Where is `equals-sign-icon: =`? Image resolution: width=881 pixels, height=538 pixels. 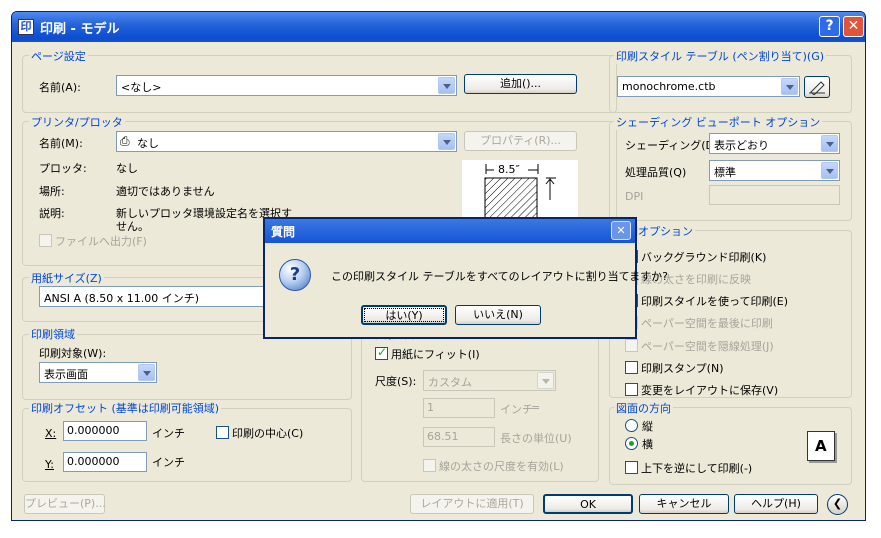
equals-sign-icon: = is located at coordinates (536, 407).